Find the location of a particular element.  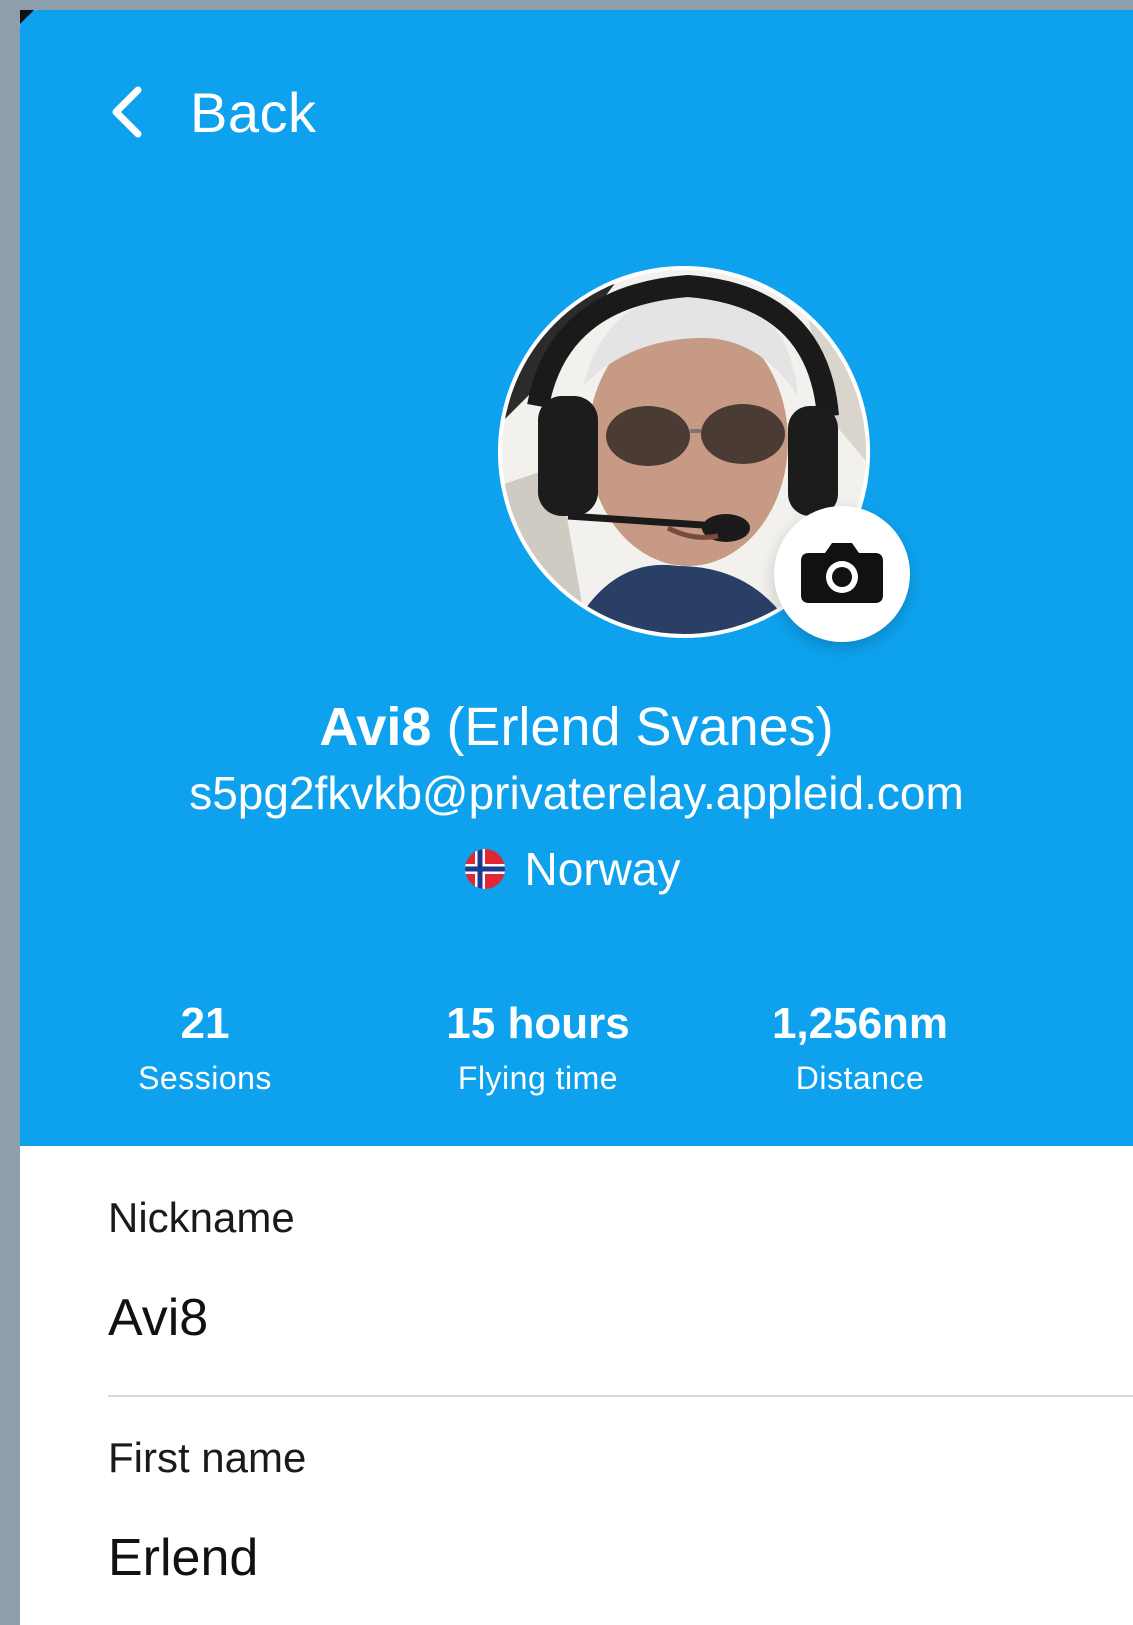

chevron-left-icon is located at coordinates (126, 112).